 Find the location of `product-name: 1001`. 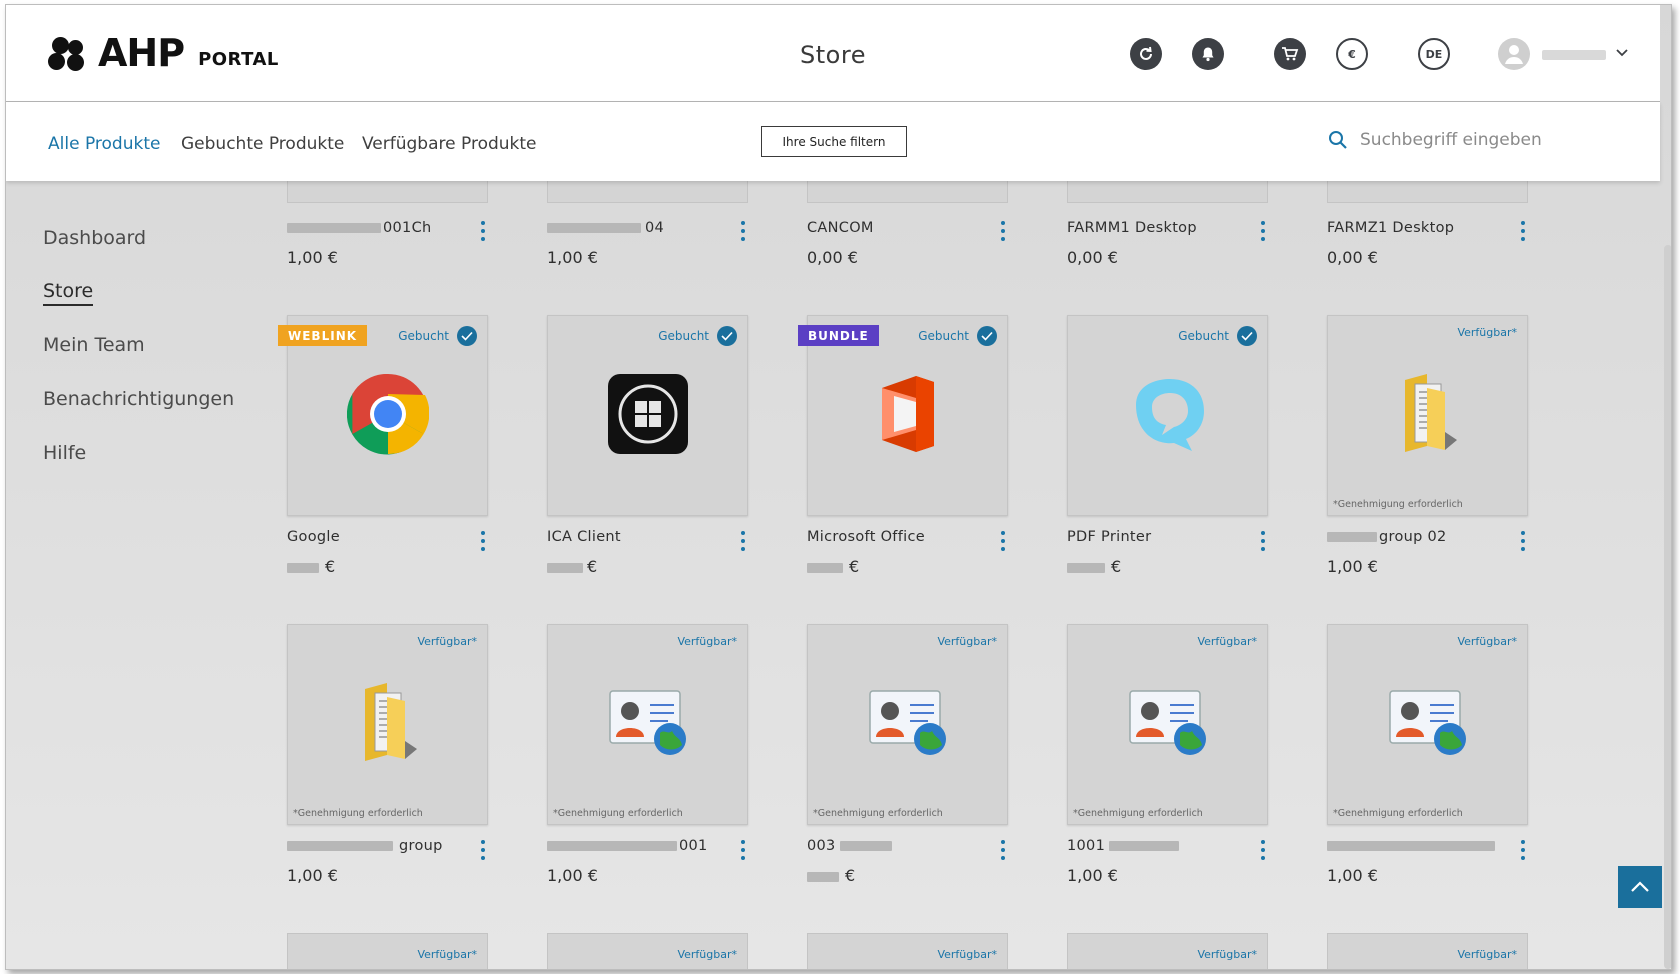

product-name: 1001 is located at coordinates (1123, 846).